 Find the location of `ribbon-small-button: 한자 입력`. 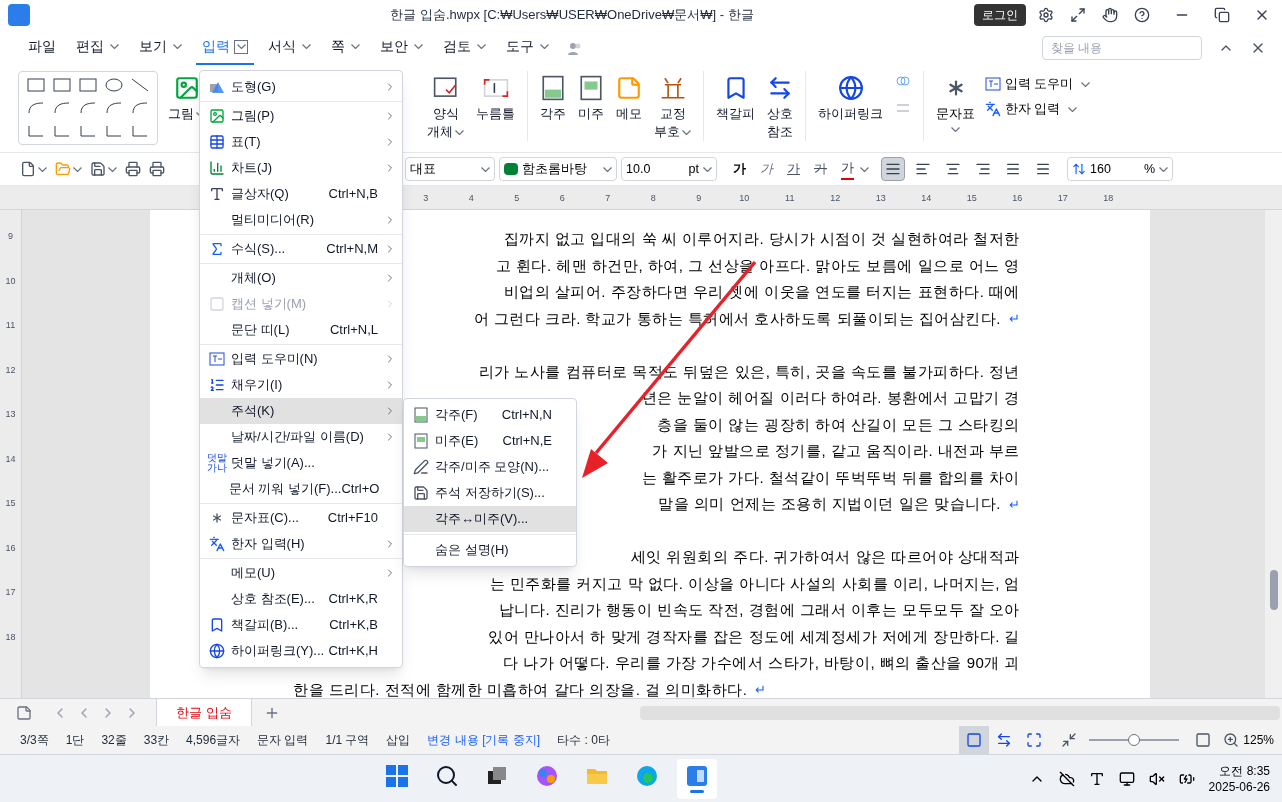

ribbon-small-button: 한자 입력 is located at coordinates (1038, 109).